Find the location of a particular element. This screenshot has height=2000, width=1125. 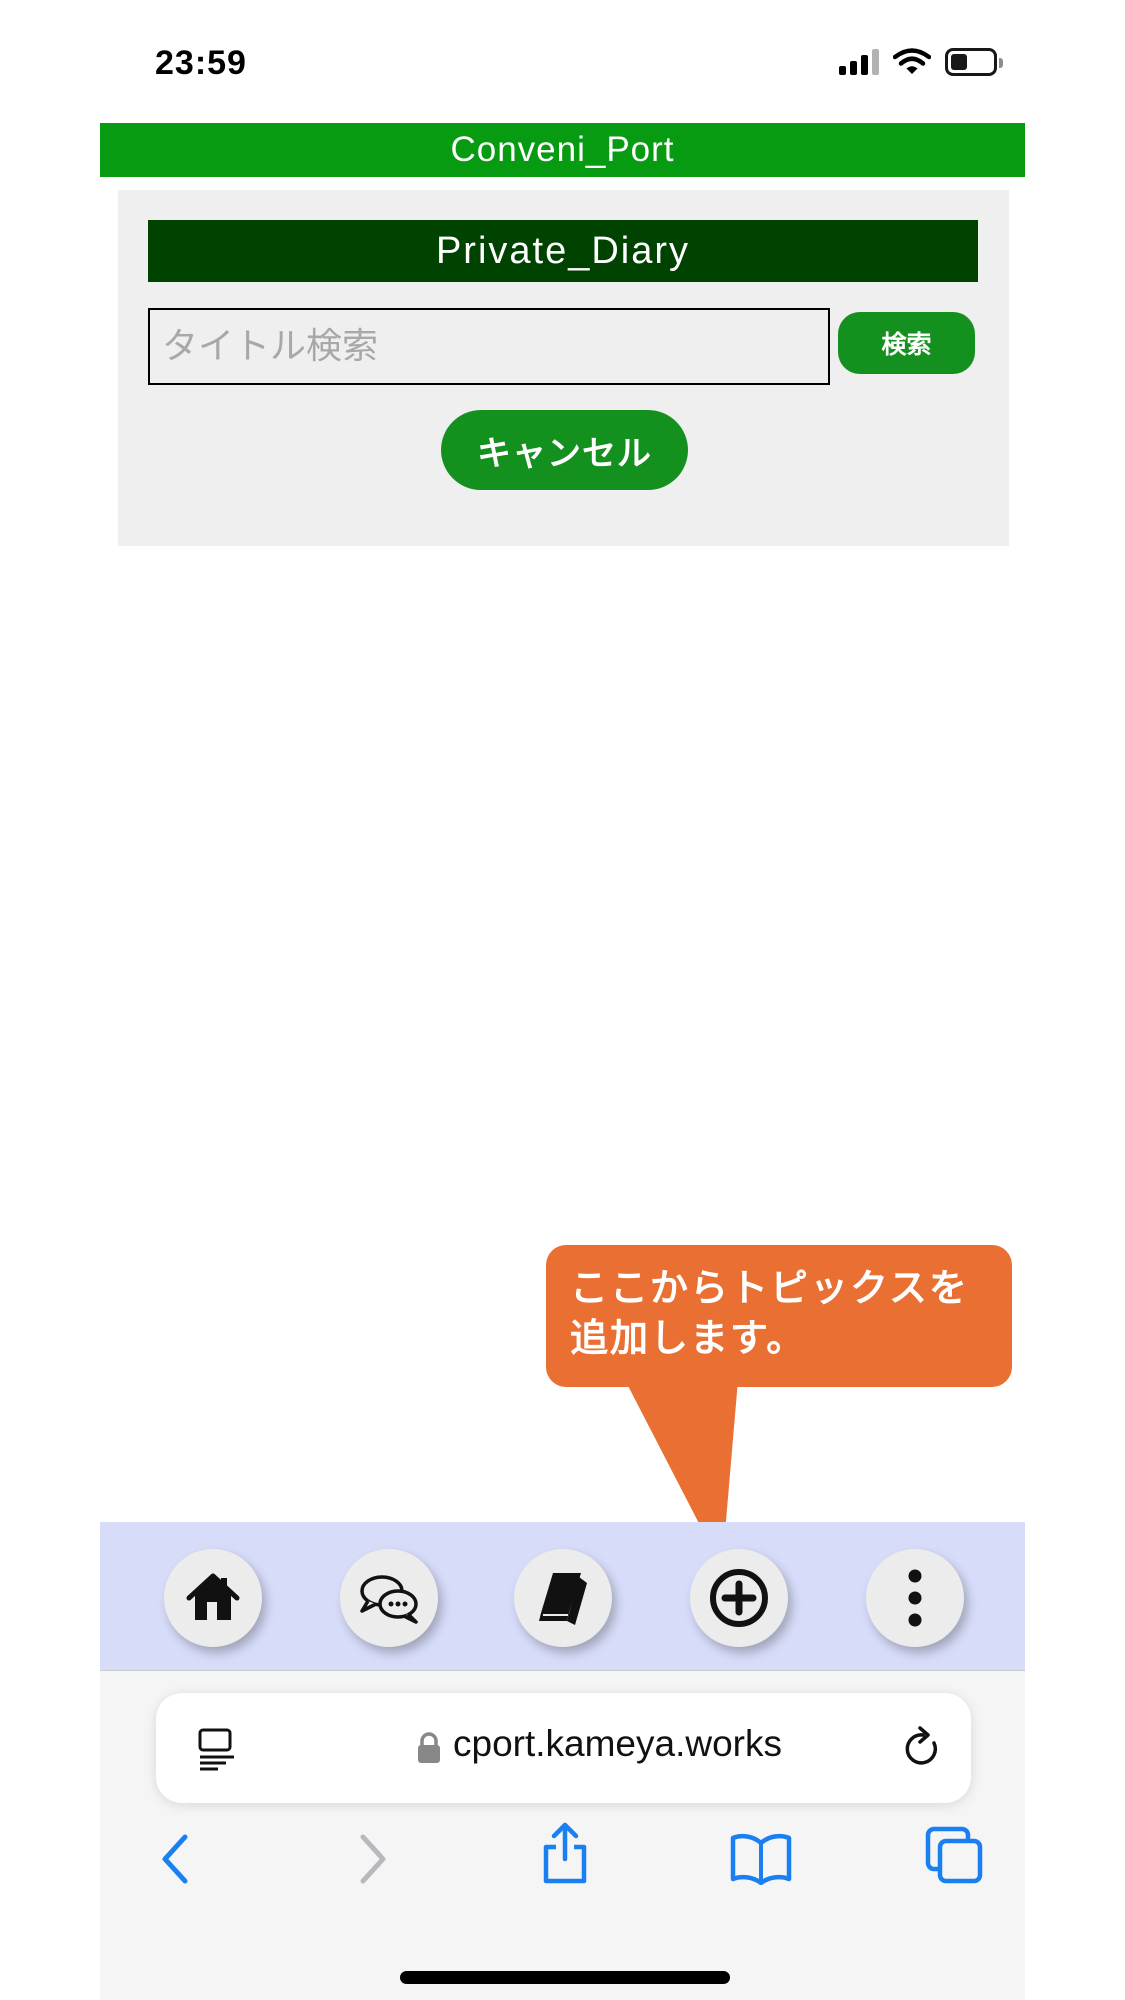

nav-chat-button is located at coordinates (389, 1598).